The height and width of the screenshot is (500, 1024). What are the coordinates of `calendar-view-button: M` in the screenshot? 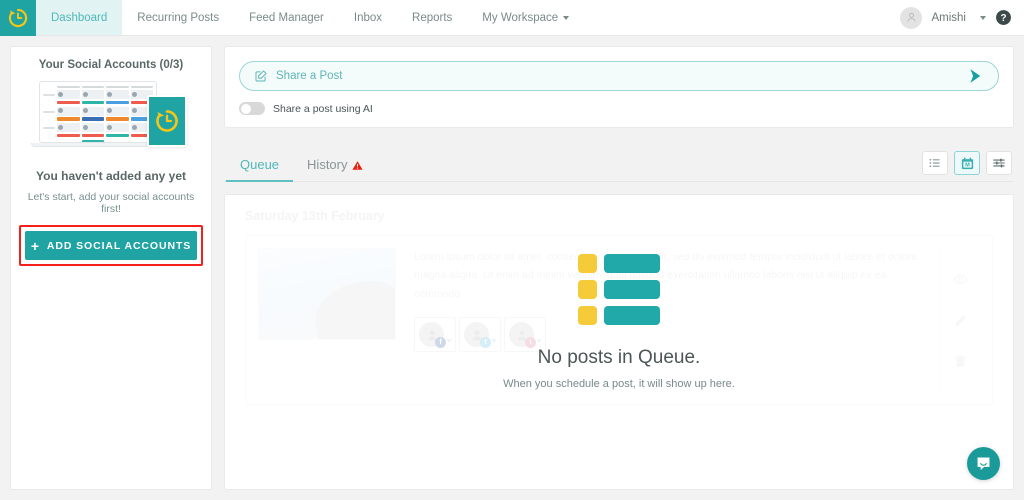 It's located at (967, 163).